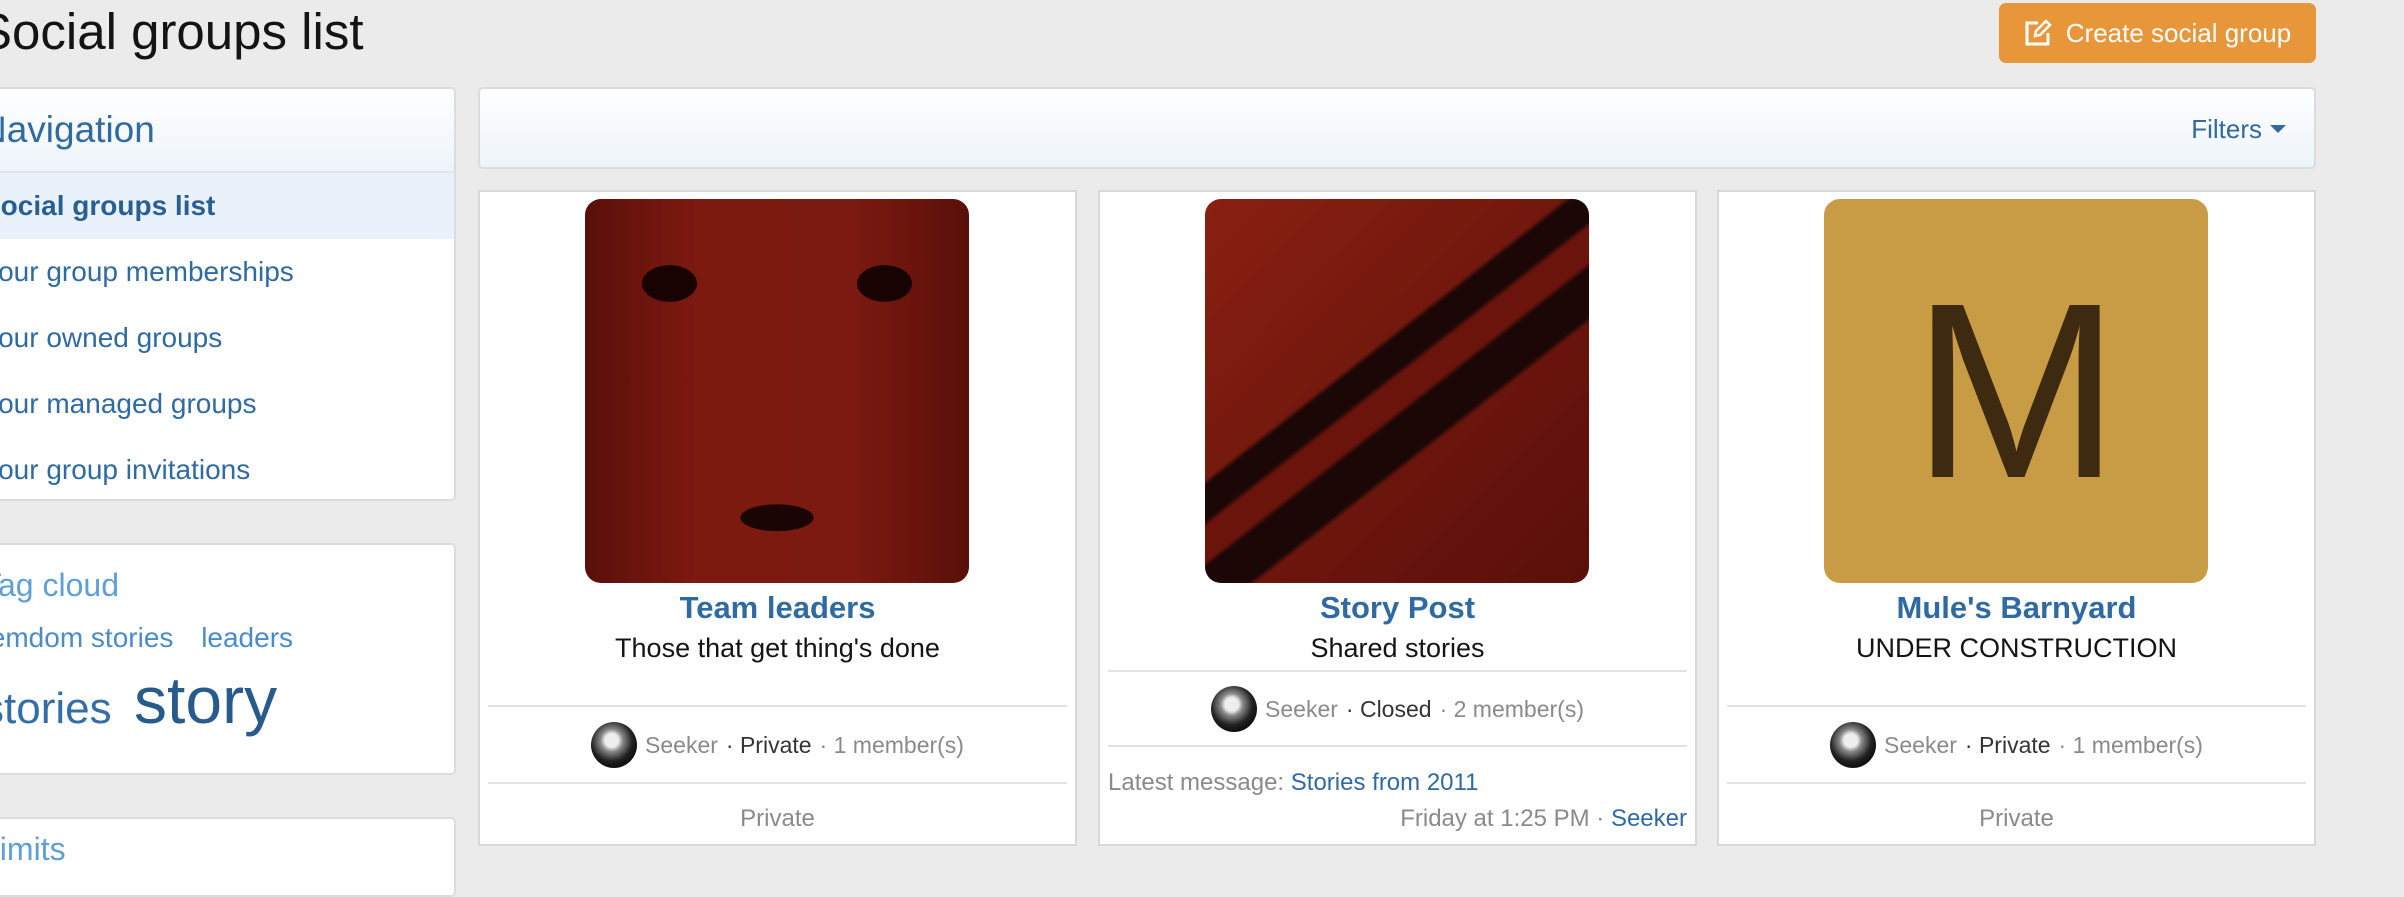 Image resolution: width=2404 pixels, height=897 pixels. What do you see at coordinates (777, 608) in the screenshot?
I see `group-name-link: Team leaders` at bounding box center [777, 608].